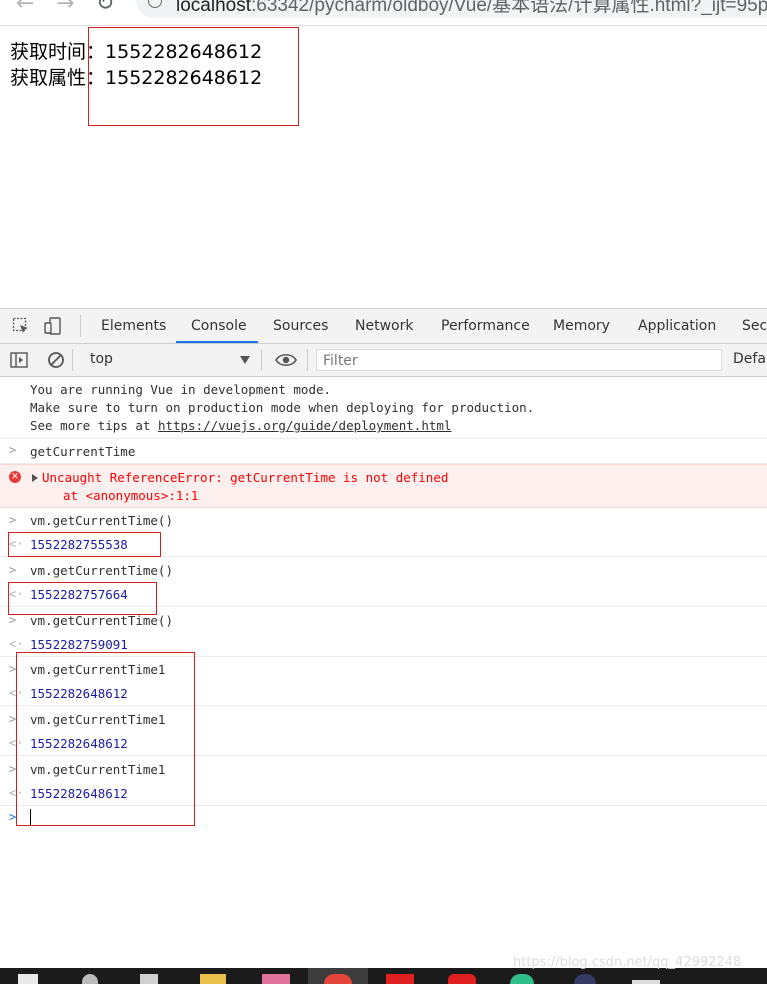 The width and height of the screenshot is (767, 984). I want to click on active-tab-indicator, so click(217, 342).